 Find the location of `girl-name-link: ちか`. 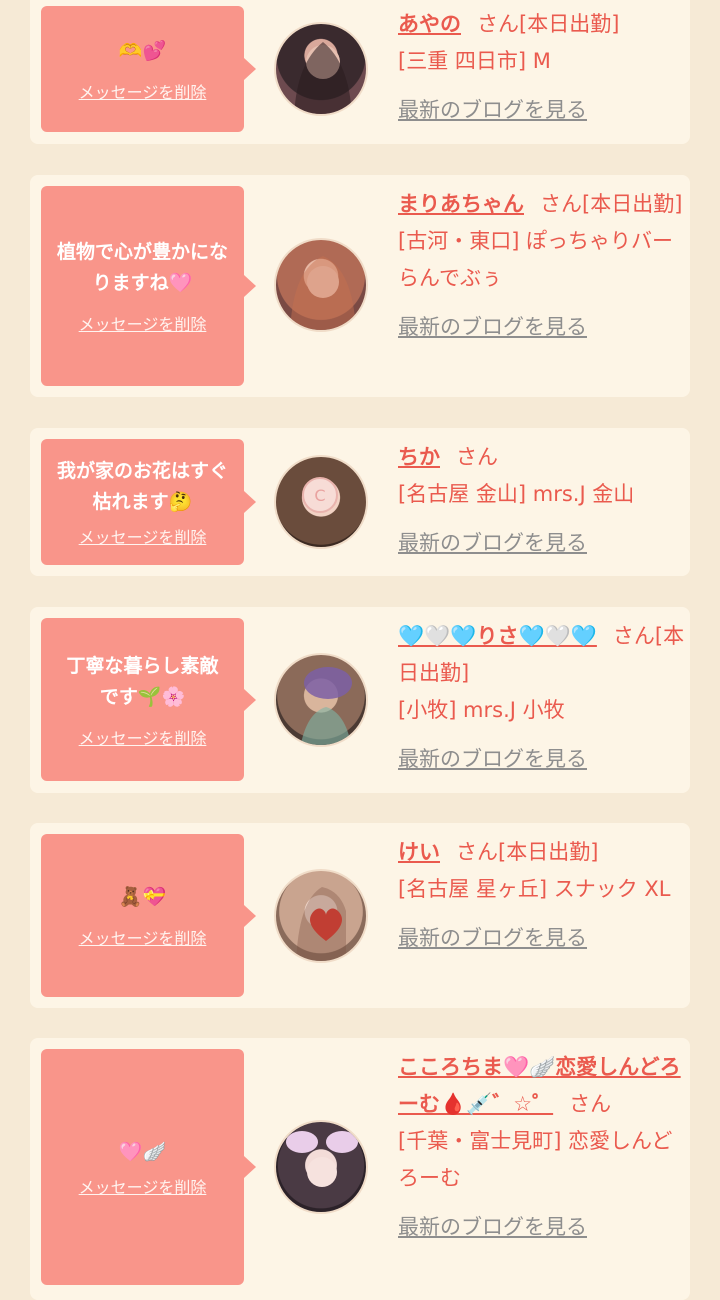

girl-name-link: ちか is located at coordinates (419, 457).